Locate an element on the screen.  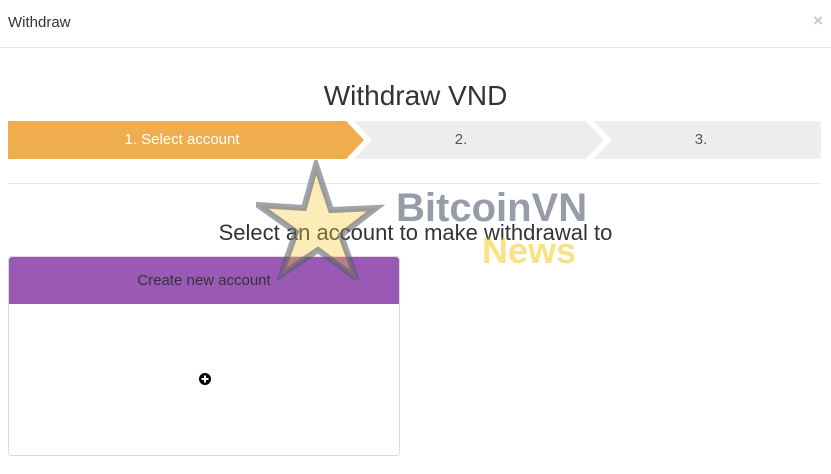
card-header: Create new account is located at coordinates (204, 280).